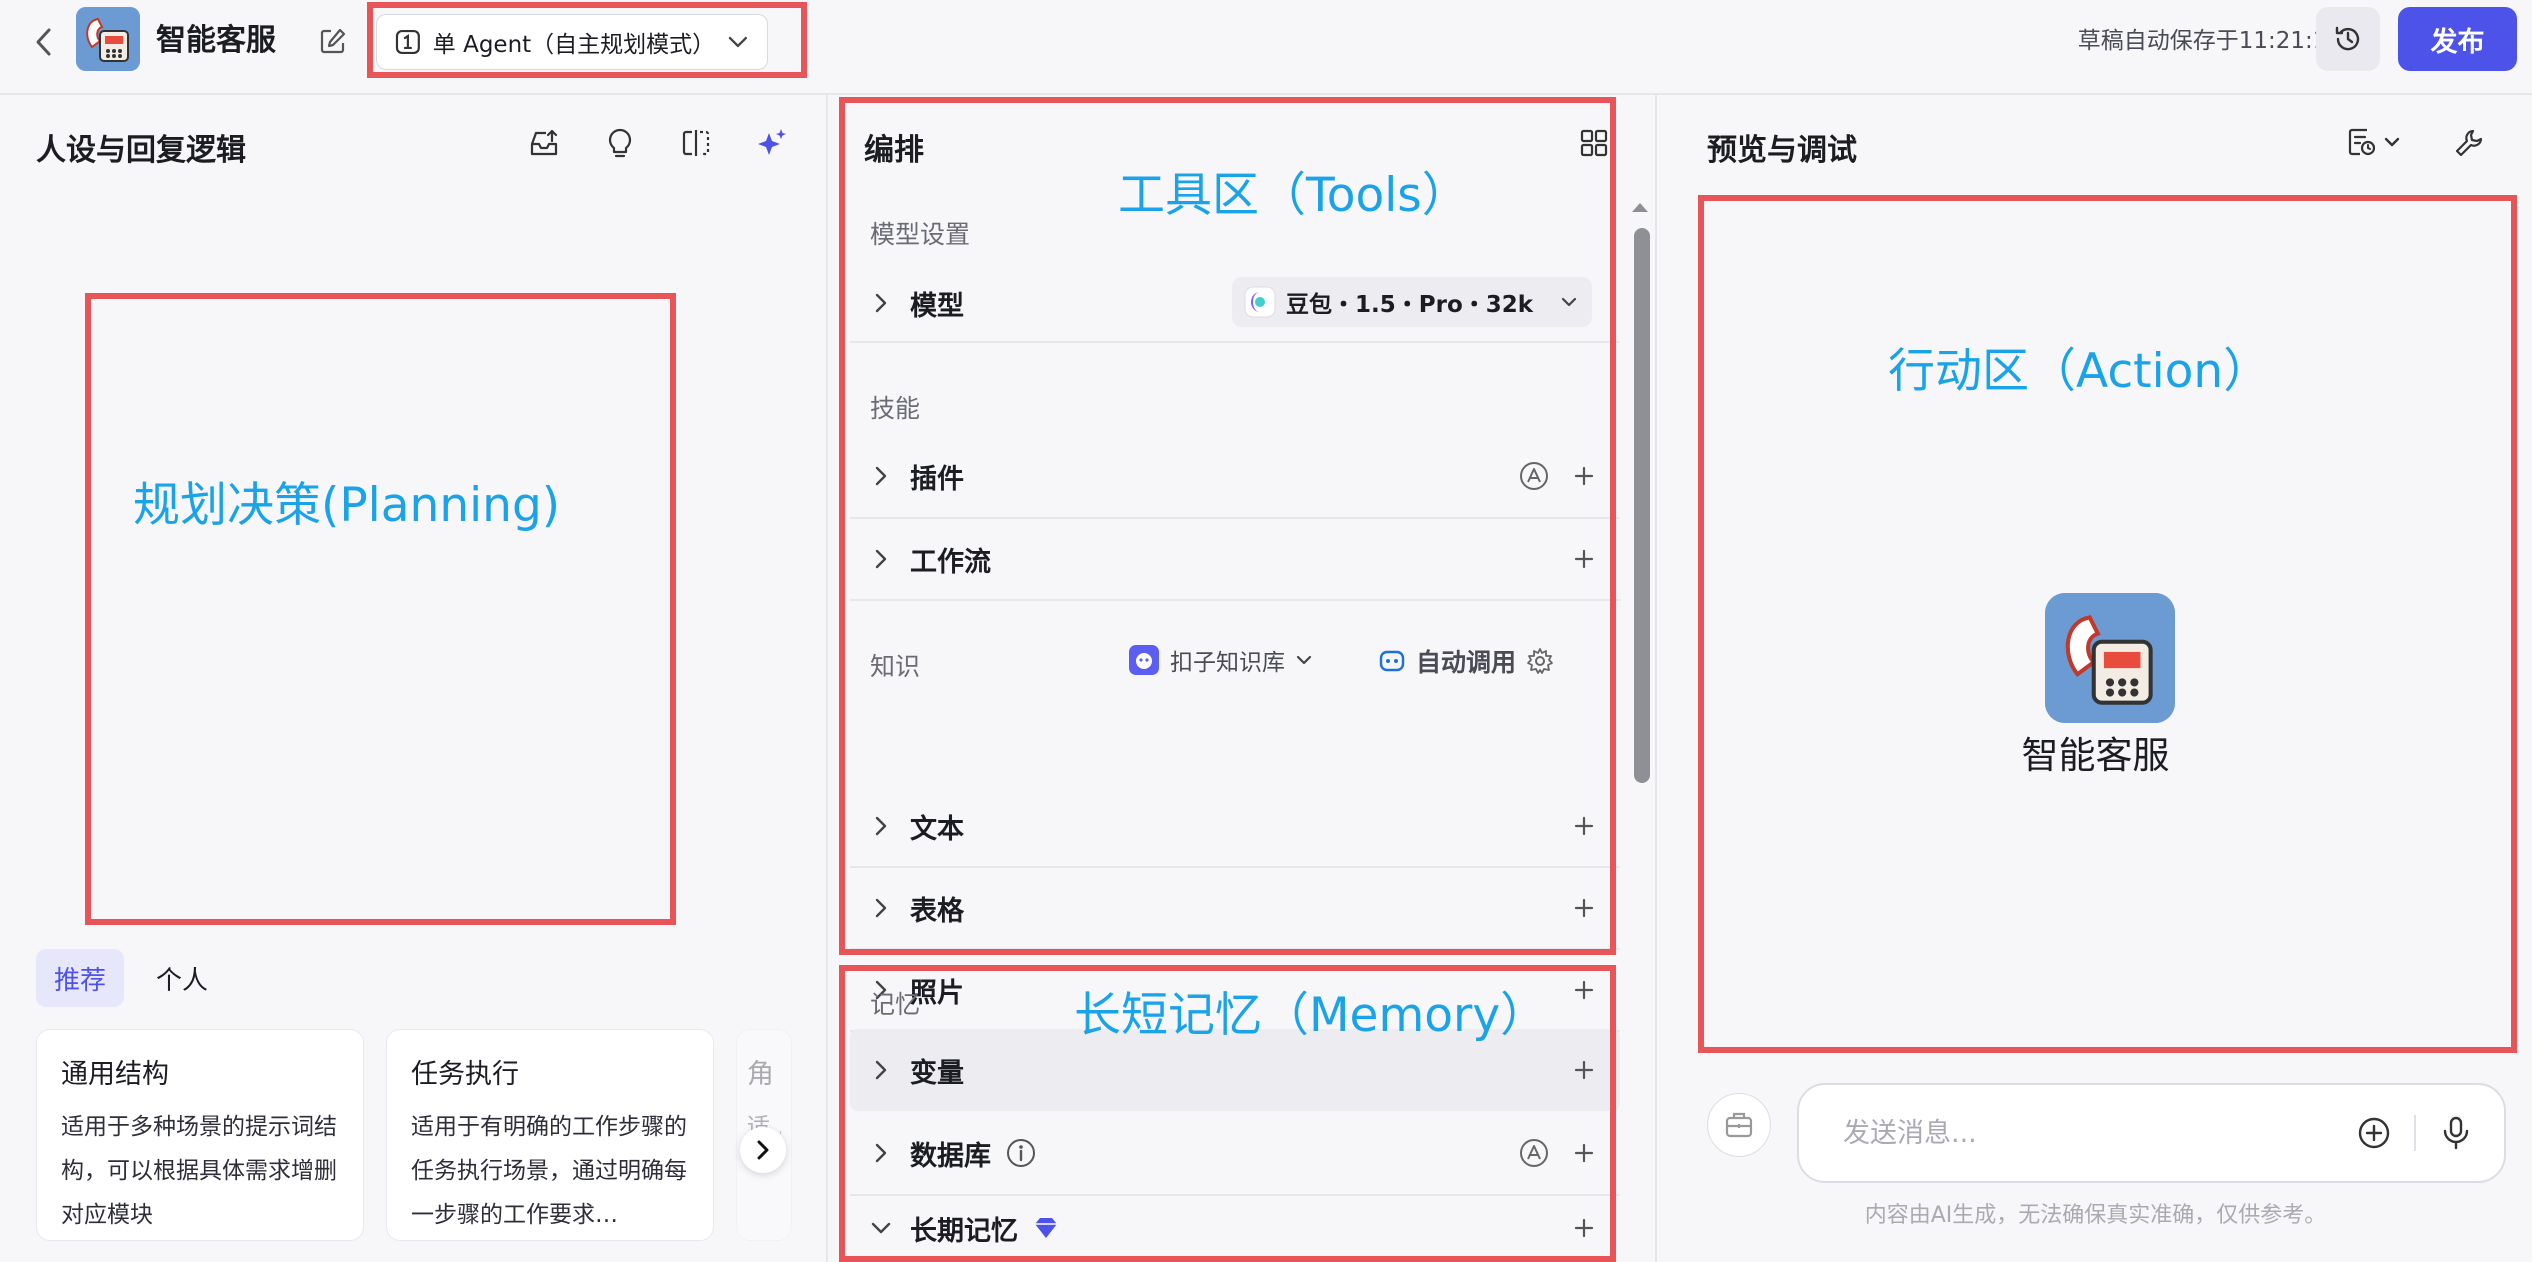 This screenshot has height=1262, width=2532. I want to click on robot-face-icon, so click(1392, 661).